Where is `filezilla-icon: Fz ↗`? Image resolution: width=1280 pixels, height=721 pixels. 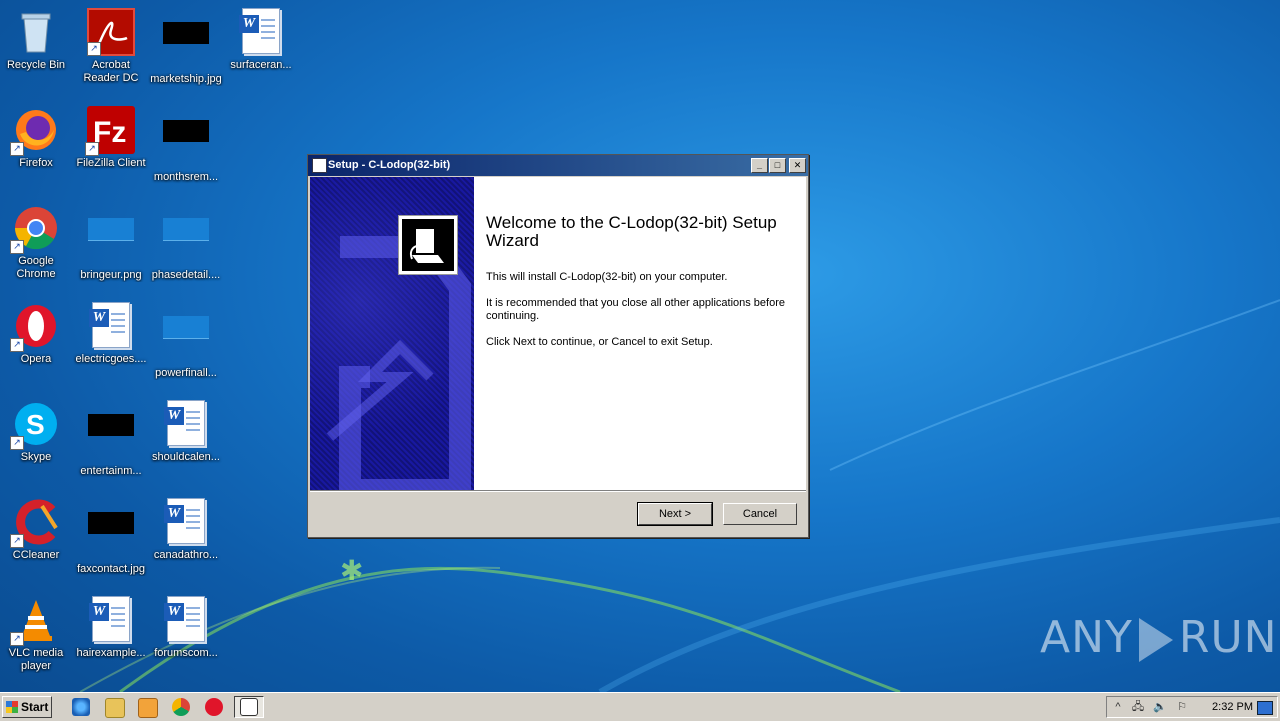
filezilla-icon: Fz ↗ is located at coordinates (110, 131).